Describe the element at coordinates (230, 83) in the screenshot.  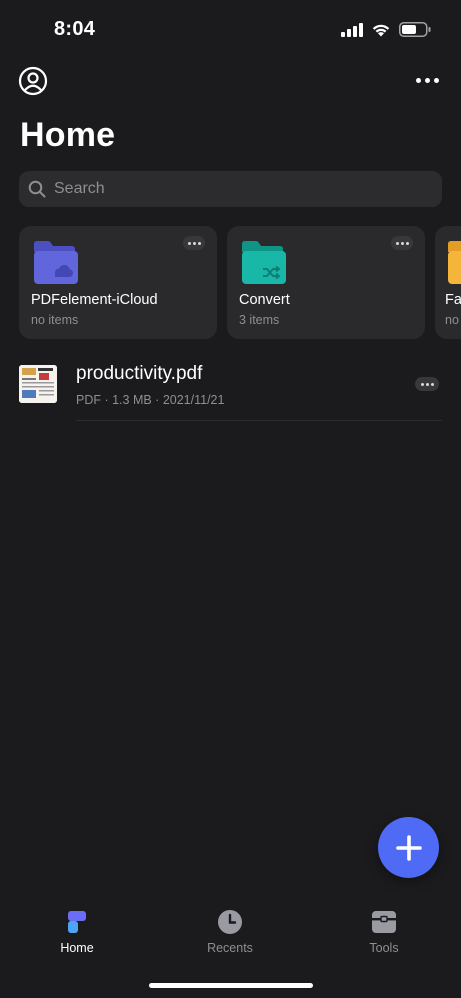
I see `top-bar` at that location.